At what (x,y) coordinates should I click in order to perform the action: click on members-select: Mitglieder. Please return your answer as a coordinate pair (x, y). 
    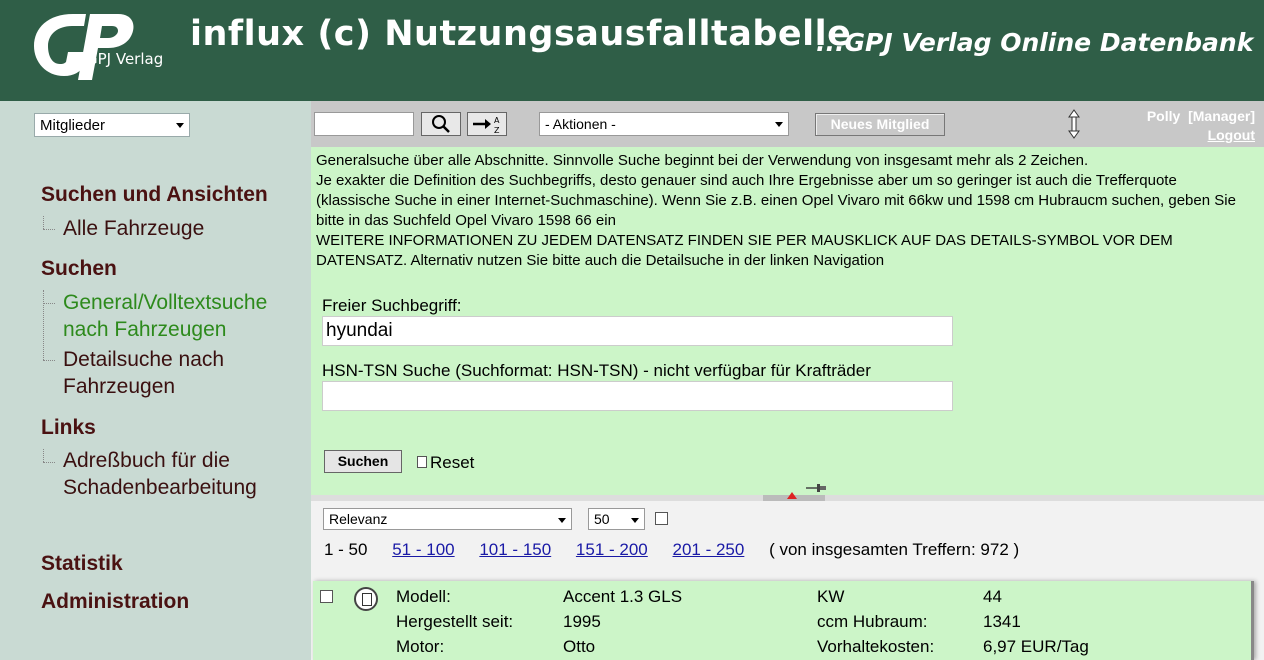
    Looking at the image, I should click on (112, 125).